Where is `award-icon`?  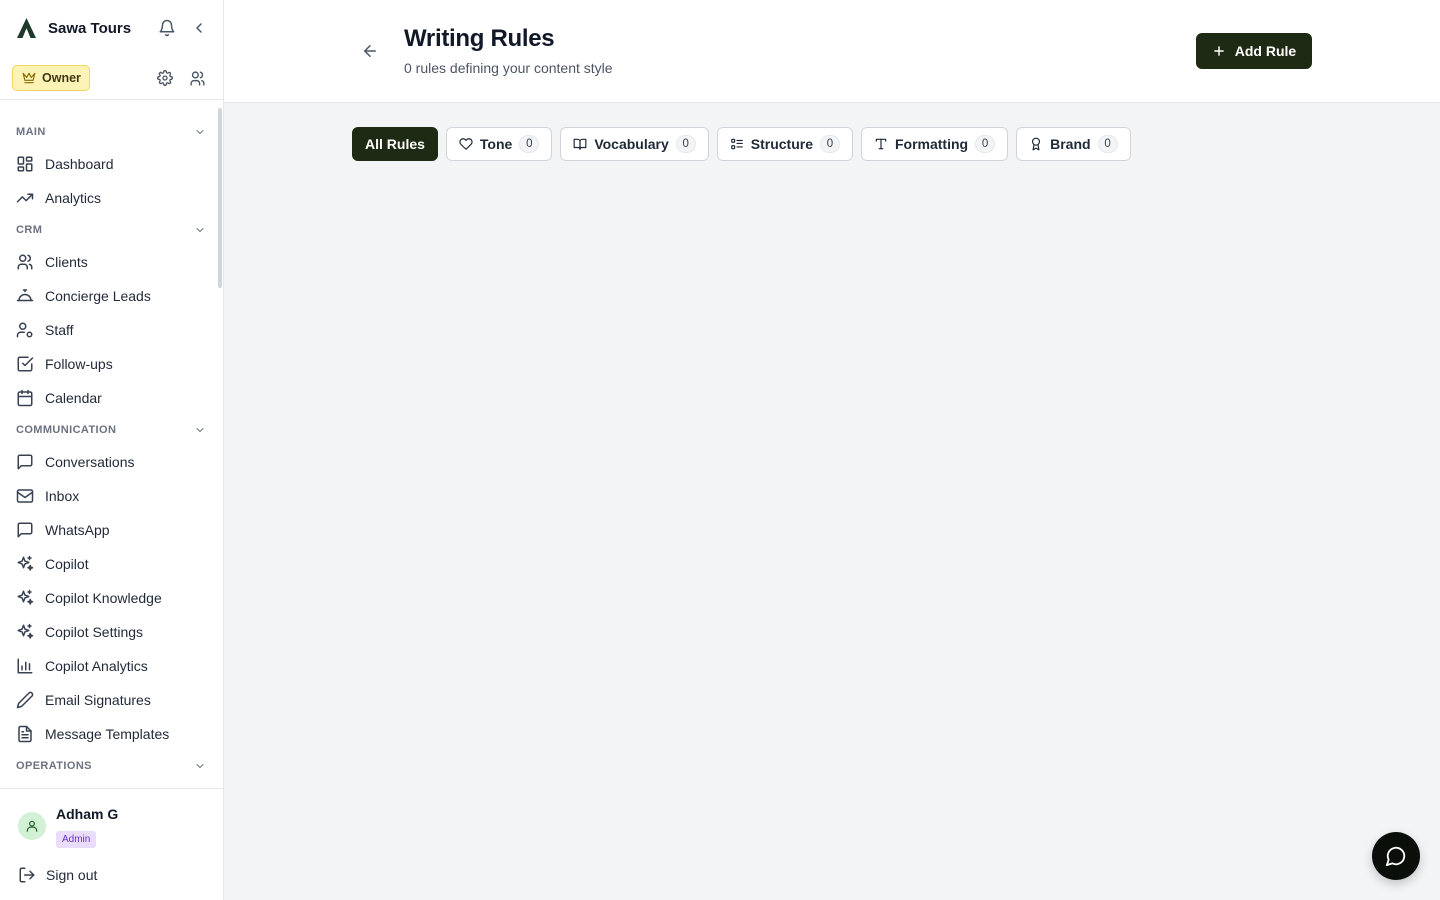
award-icon is located at coordinates (1036, 144).